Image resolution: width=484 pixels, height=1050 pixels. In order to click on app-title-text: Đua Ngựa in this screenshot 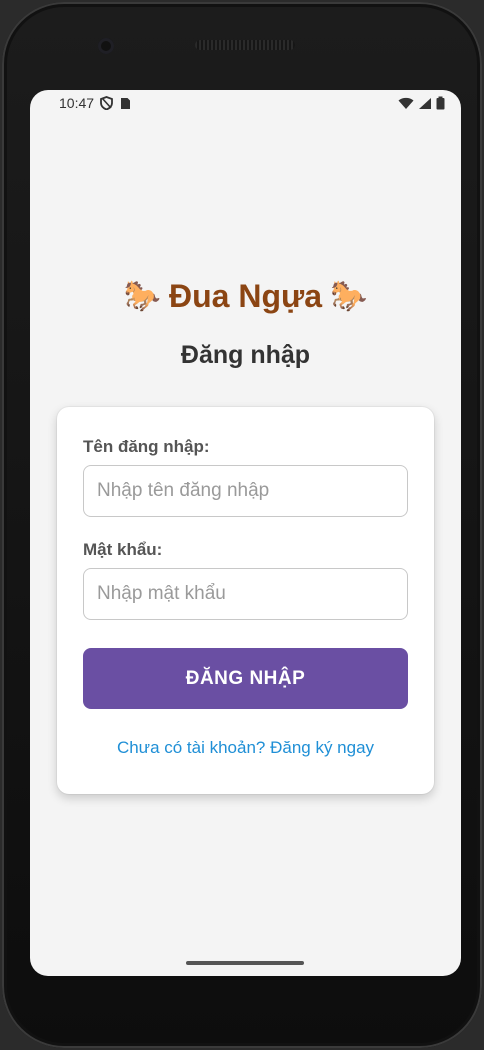, I will do `click(245, 296)`.